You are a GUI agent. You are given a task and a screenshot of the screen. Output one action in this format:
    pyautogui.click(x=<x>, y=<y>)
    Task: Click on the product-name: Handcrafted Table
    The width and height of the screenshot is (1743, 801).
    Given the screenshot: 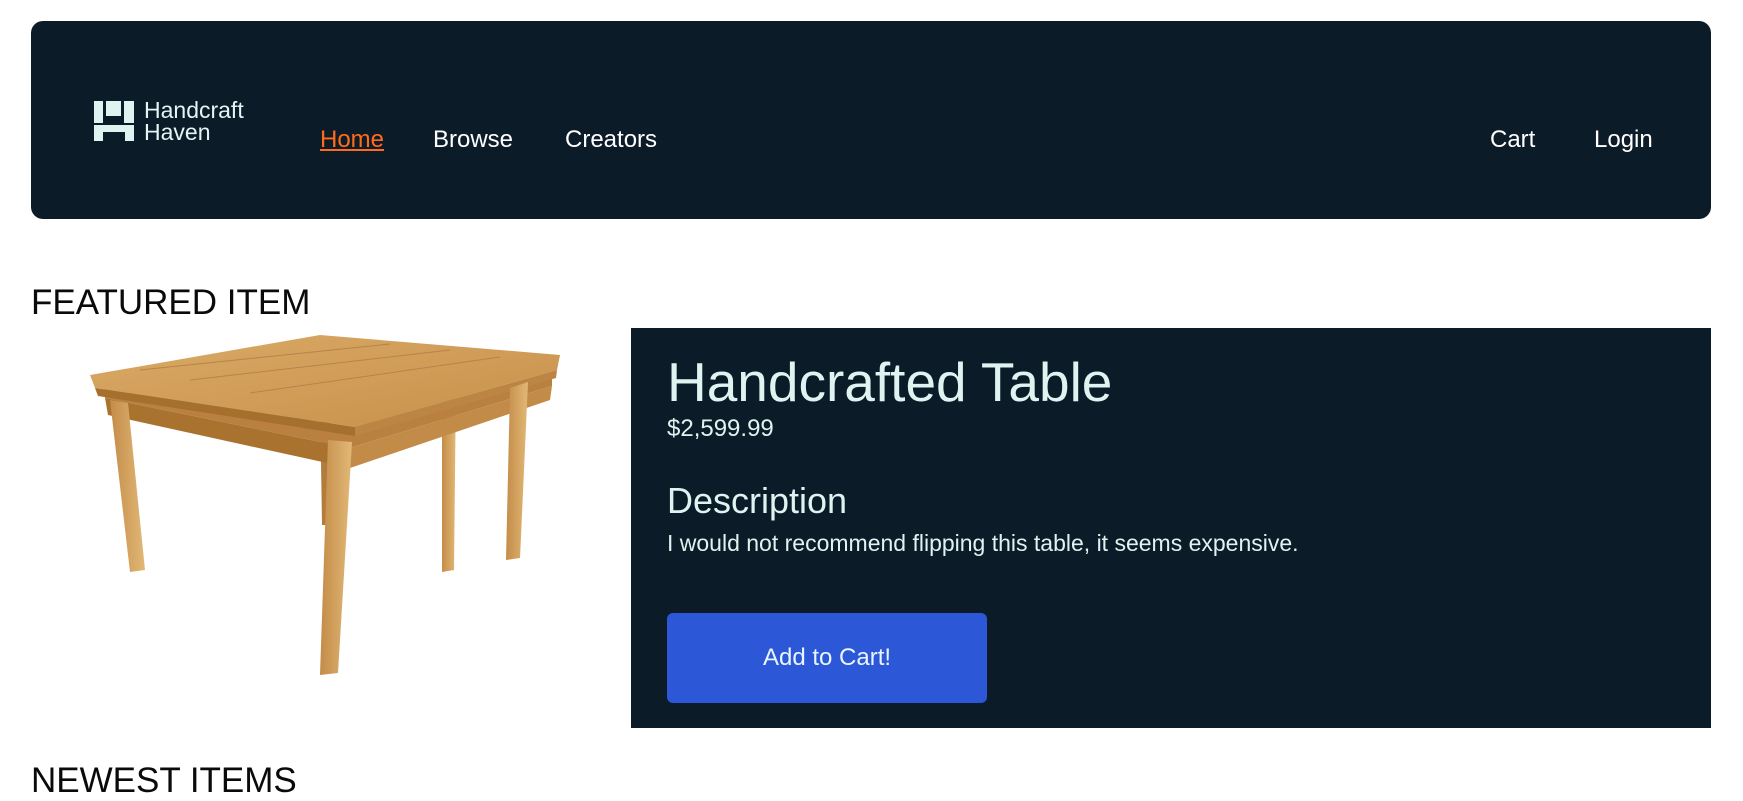 What is the action you would take?
    pyautogui.click(x=890, y=382)
    